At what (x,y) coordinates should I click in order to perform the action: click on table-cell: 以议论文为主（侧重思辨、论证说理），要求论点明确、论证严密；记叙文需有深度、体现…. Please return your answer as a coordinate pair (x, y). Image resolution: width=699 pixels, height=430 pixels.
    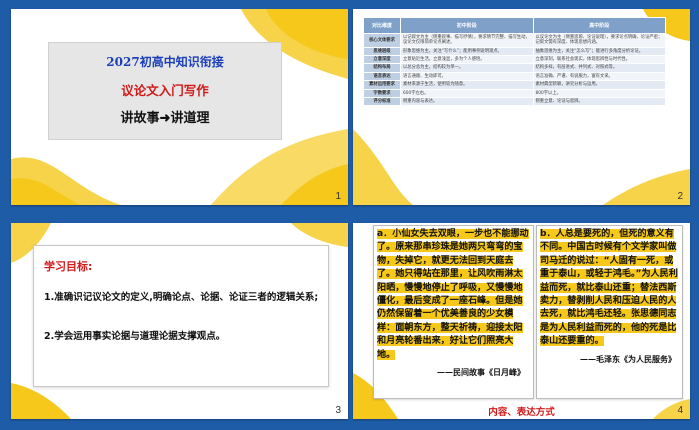
    Looking at the image, I should click on (599, 40).